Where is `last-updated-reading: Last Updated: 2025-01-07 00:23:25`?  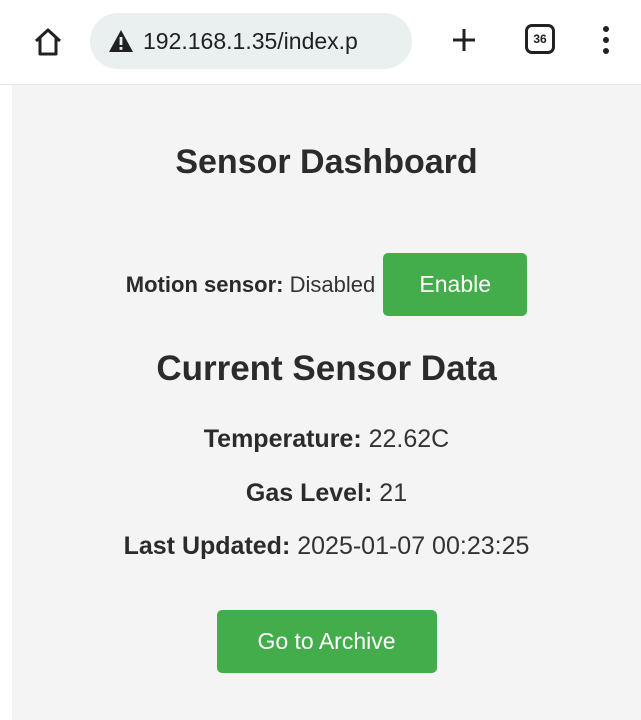
last-updated-reading: Last Updated: 2025-01-07 00:23:25 is located at coordinates (326, 546).